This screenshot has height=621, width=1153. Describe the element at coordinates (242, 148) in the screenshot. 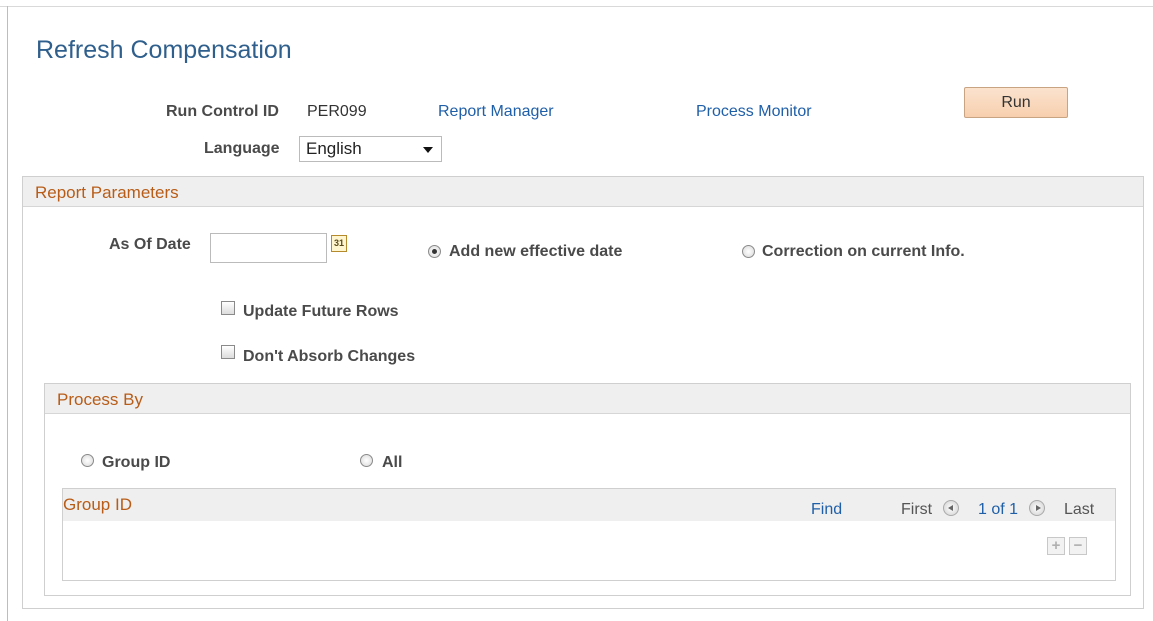

I see `language-label: Language` at that location.